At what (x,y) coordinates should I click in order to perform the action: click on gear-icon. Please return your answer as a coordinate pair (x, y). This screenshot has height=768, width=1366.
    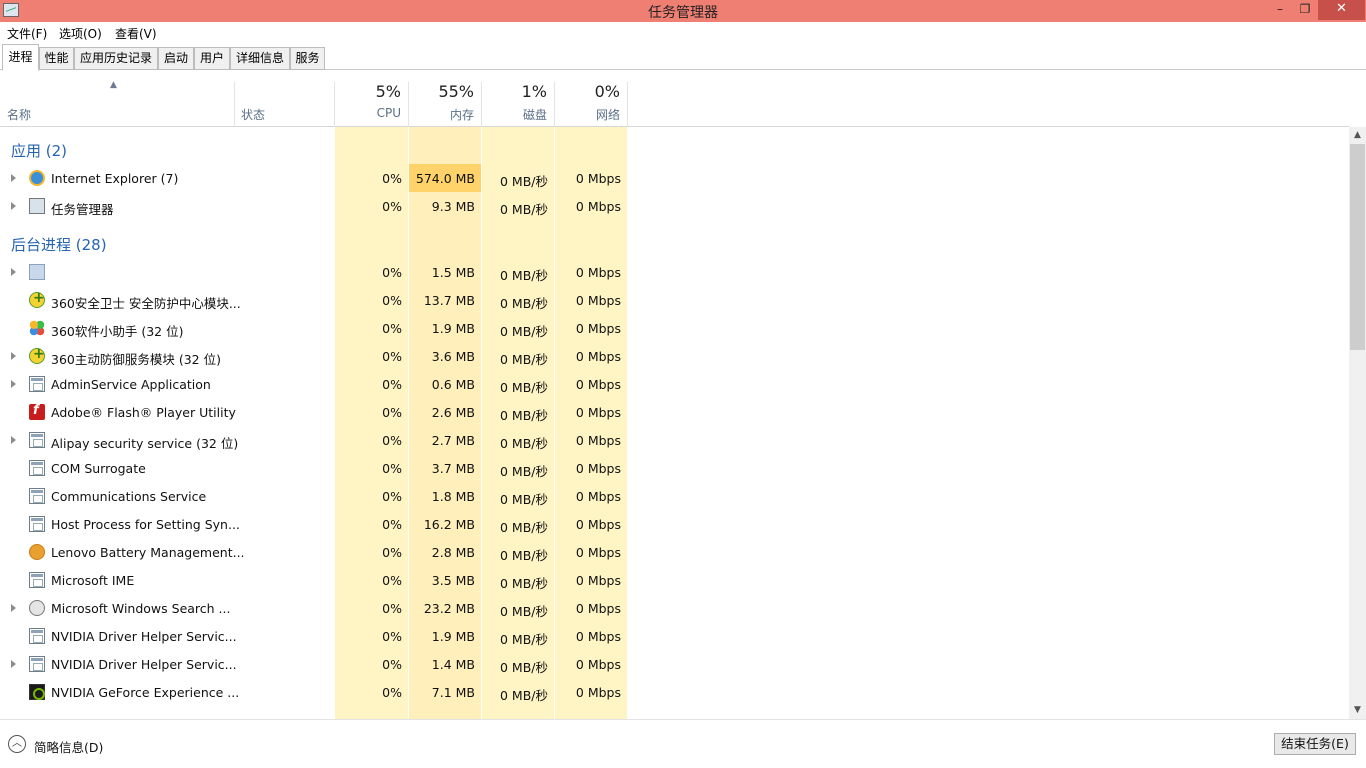
    Looking at the image, I should click on (37, 272).